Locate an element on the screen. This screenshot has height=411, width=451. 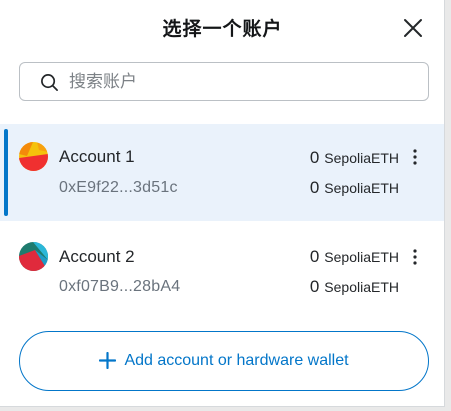
search-icon is located at coordinates (49, 82).